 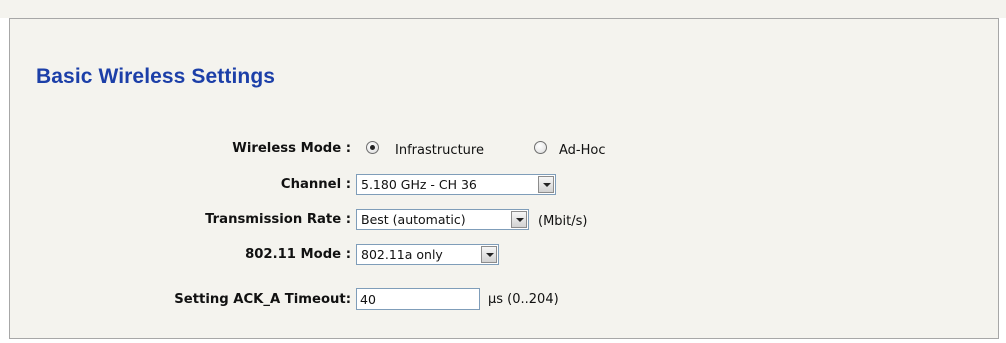 I want to click on ack-timeout-unit: µs (0..204), so click(x=523, y=299).